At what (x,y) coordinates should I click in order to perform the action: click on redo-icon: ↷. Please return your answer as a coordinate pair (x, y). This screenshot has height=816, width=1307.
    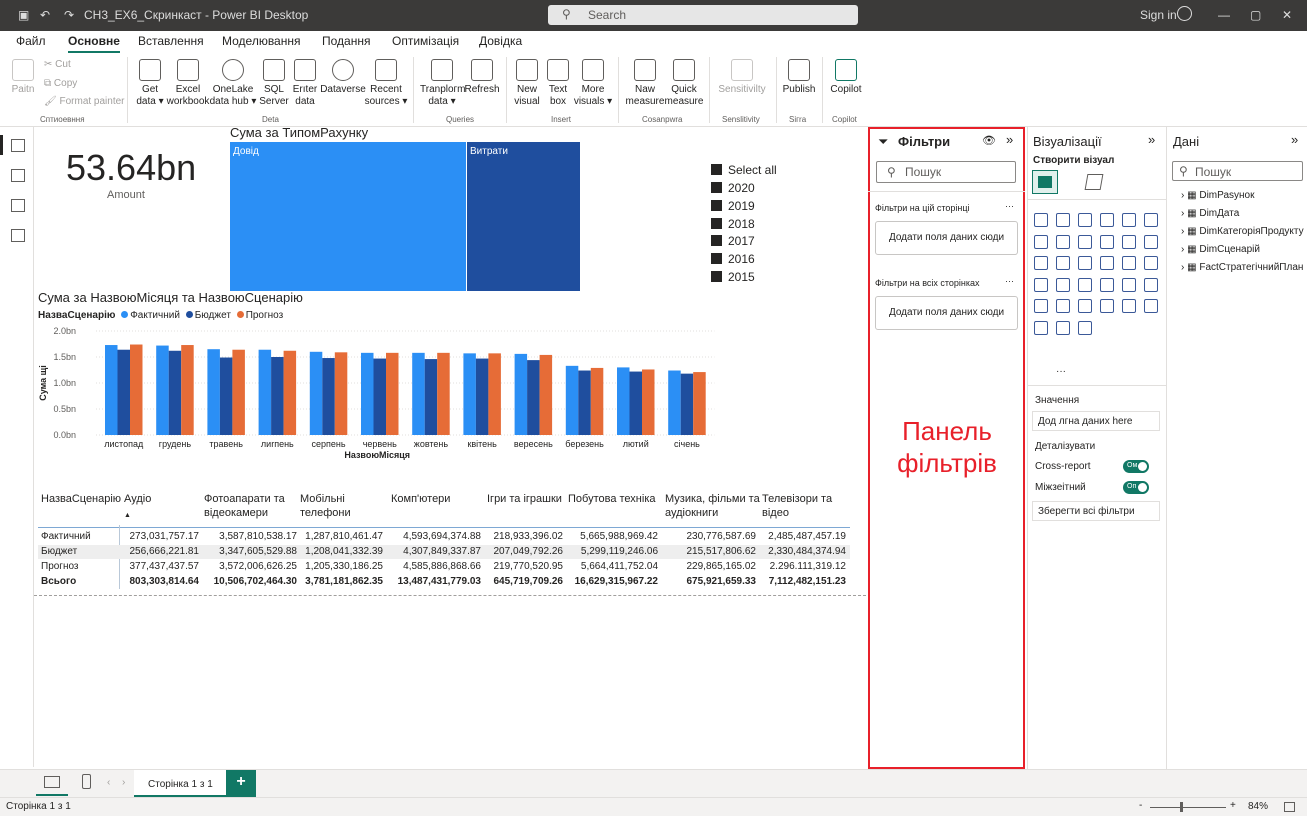
    Looking at the image, I should click on (69, 15).